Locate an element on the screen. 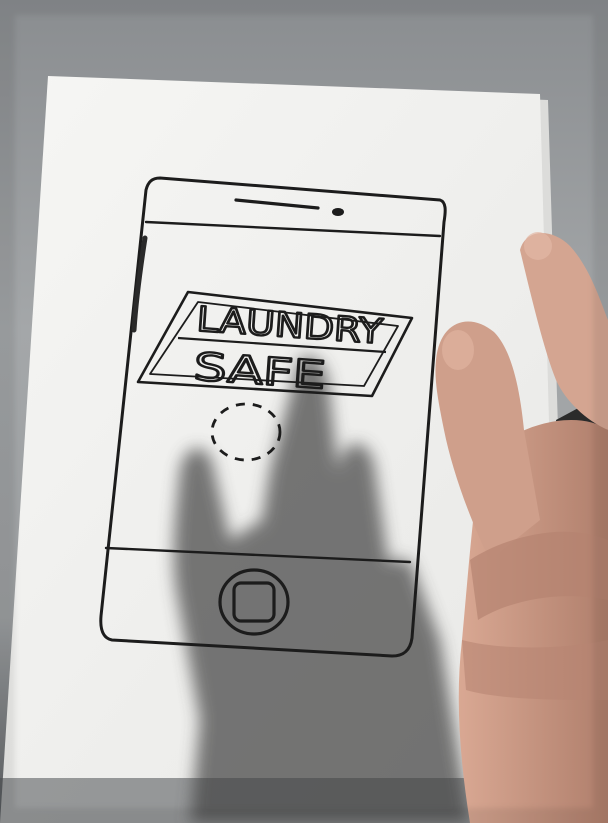 The image size is (608, 823). camera-dot-icon is located at coordinates (338, 212).